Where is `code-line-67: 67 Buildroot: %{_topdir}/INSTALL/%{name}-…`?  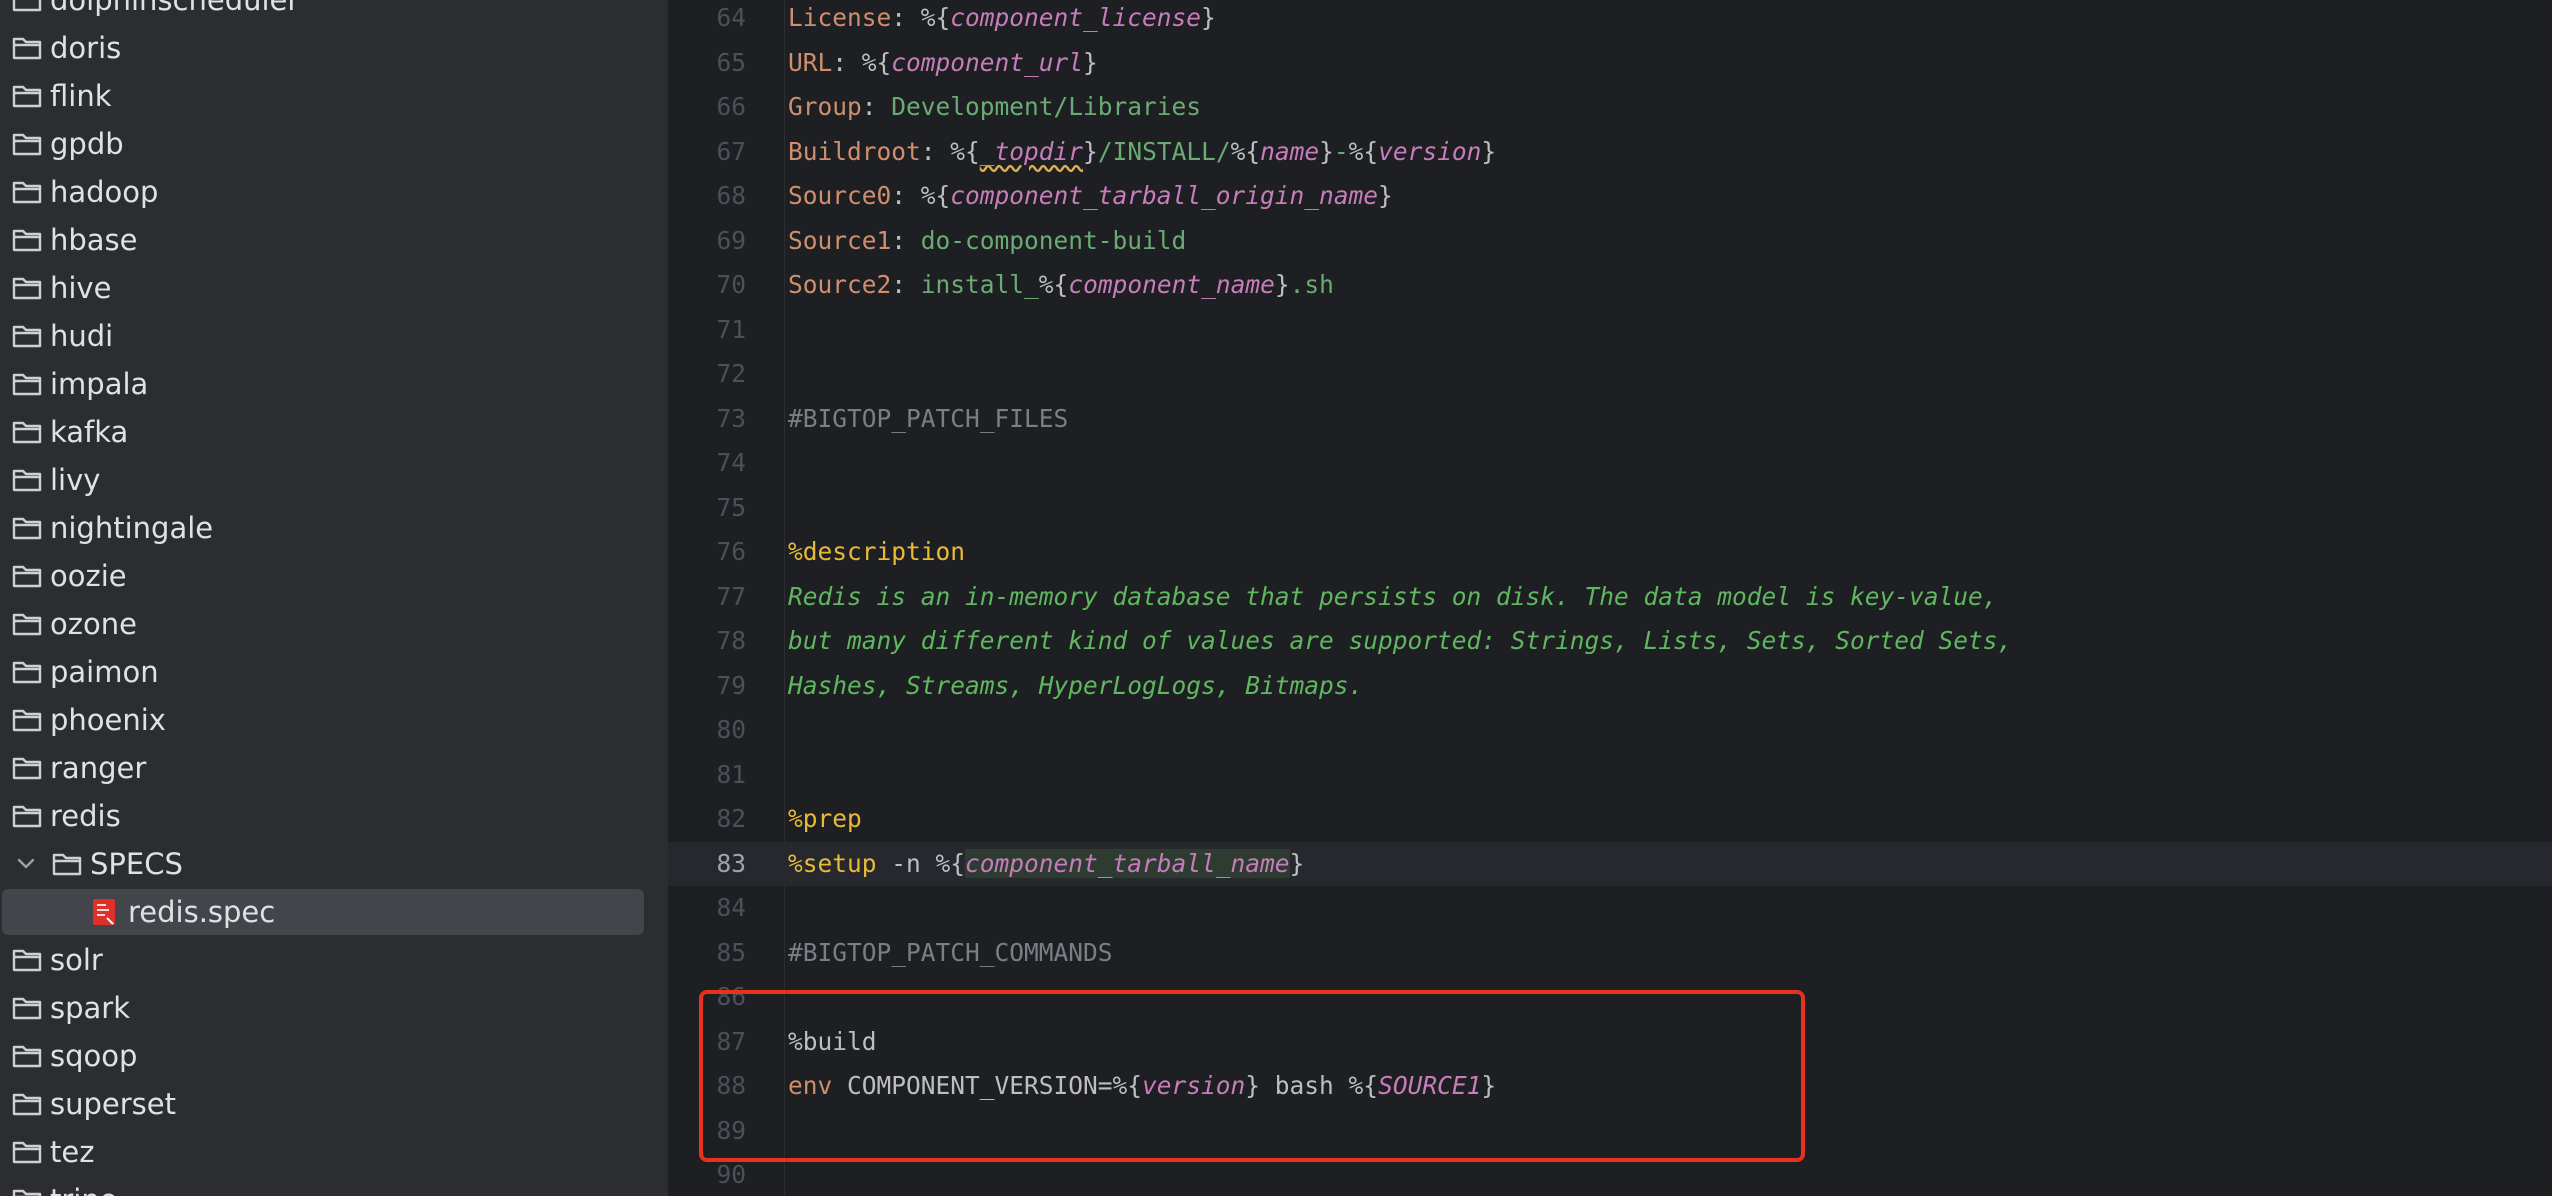
code-line-67: 67 Buildroot: %{_topdir}/INSTALL/%{name}-… is located at coordinates (1610, 152).